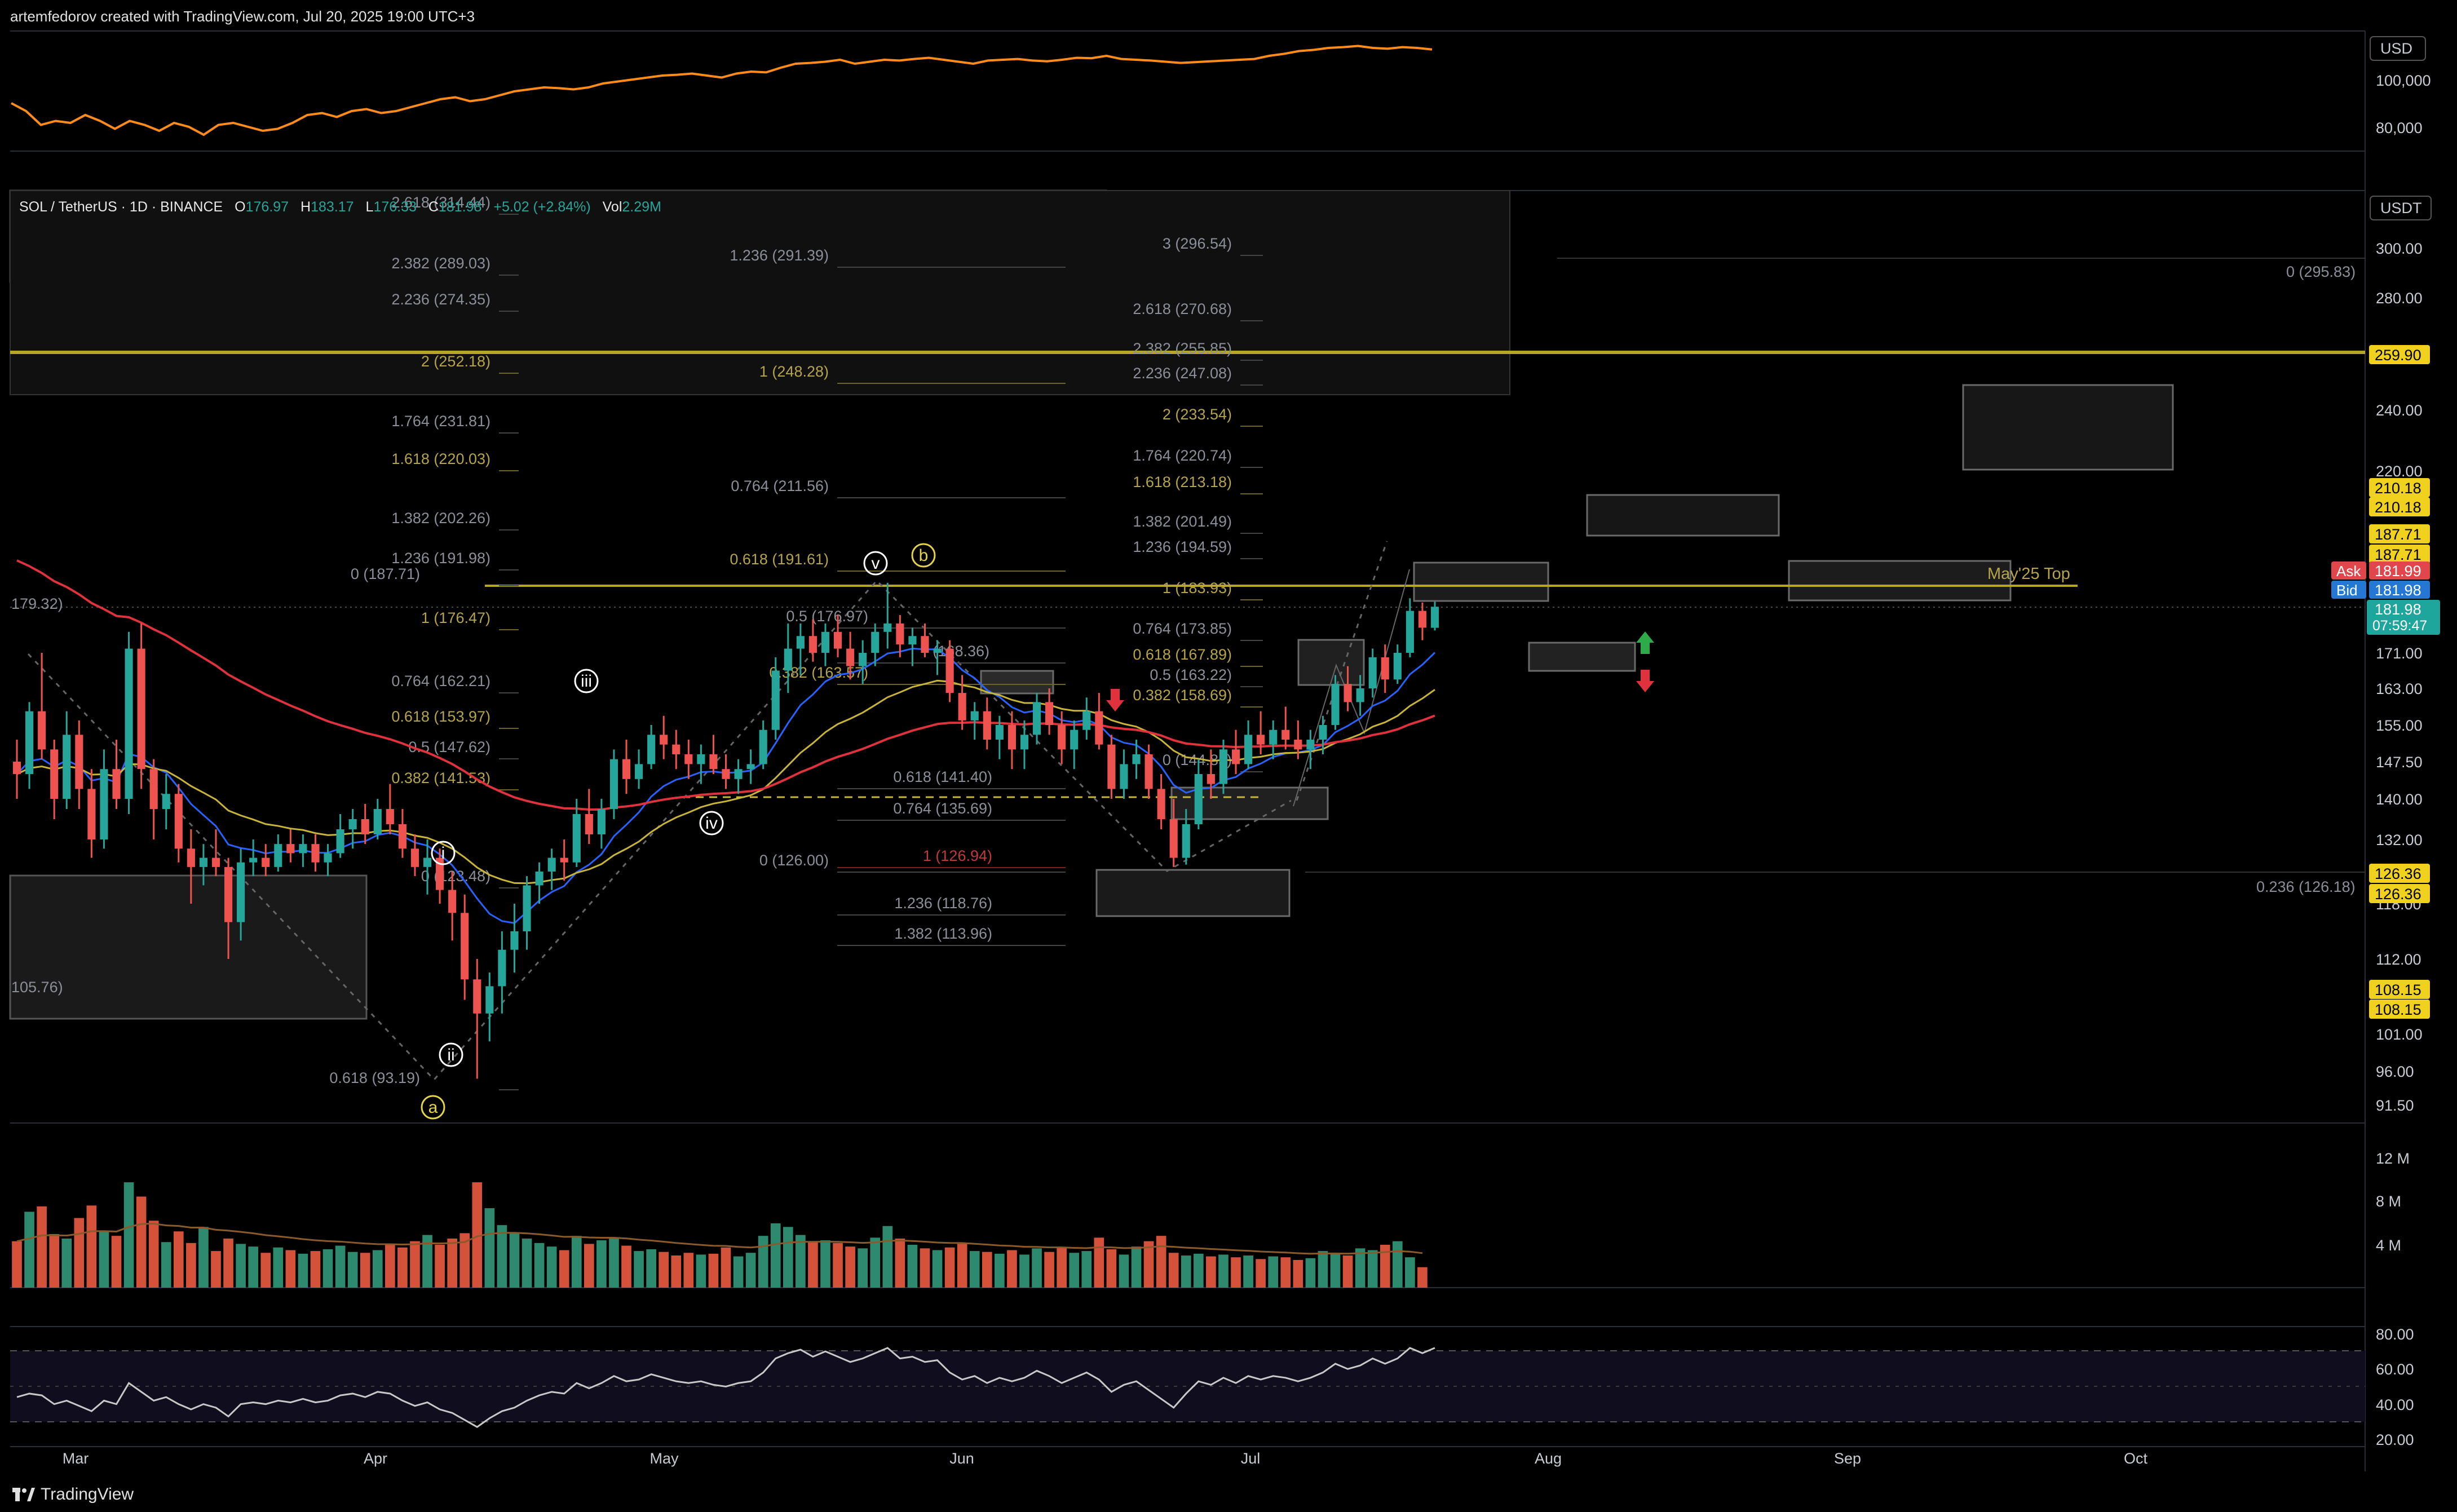 This screenshot has height=1512, width=2457. I want to click on fib-right-0: 0 (295.83), so click(2321, 271).